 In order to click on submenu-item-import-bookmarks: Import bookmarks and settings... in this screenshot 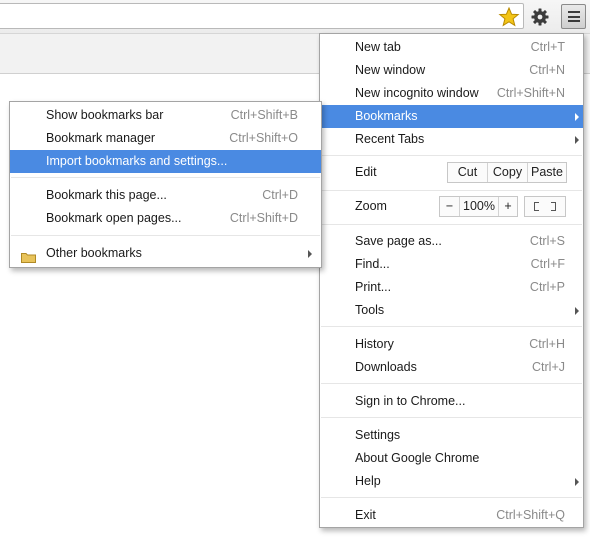, I will do `click(165, 161)`.